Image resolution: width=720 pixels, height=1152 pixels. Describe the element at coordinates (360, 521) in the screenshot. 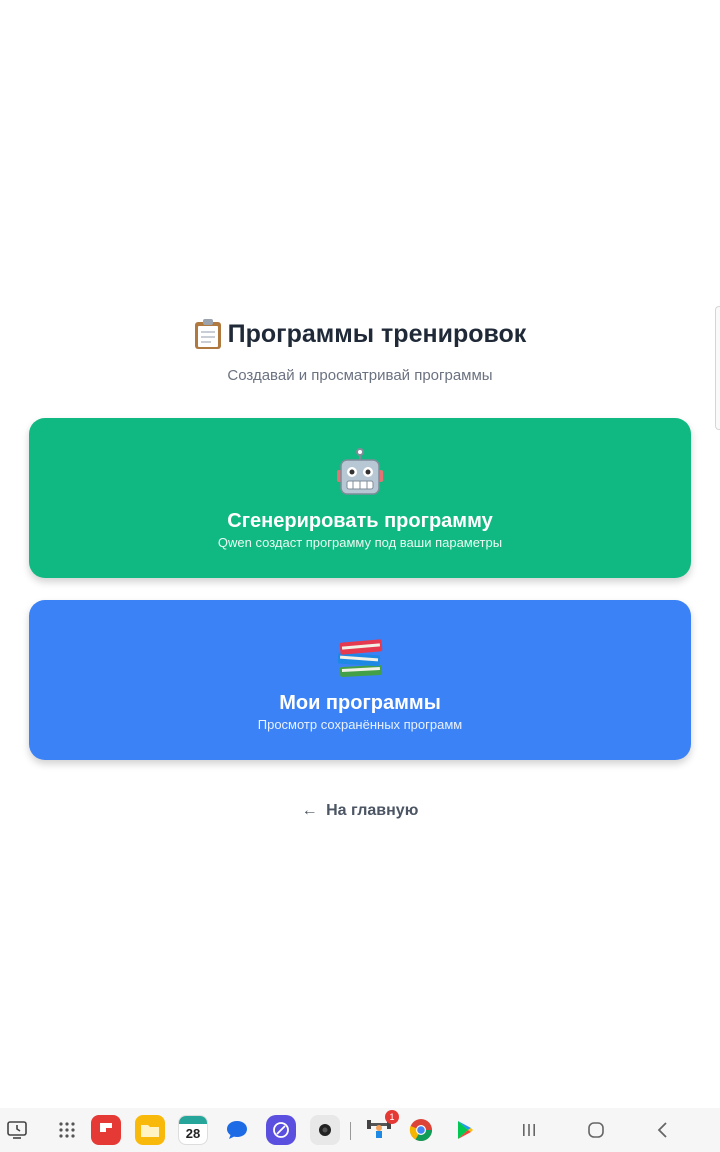

I see `generate-program-title: Сгенерировать программу` at that location.